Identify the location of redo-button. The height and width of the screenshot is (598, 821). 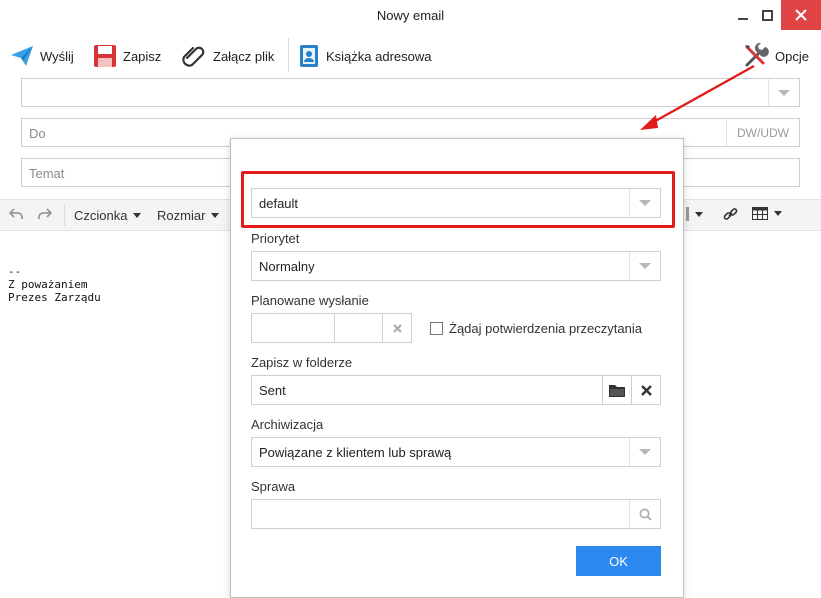
(45, 214).